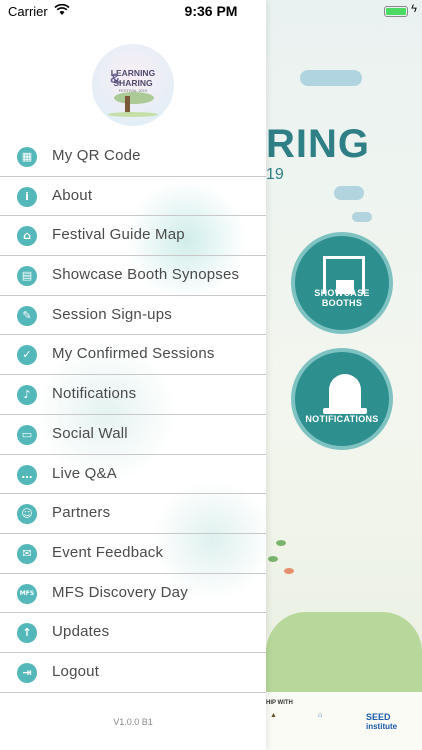 The height and width of the screenshot is (750, 422). I want to click on wall-icon: ▭, so click(27, 434).